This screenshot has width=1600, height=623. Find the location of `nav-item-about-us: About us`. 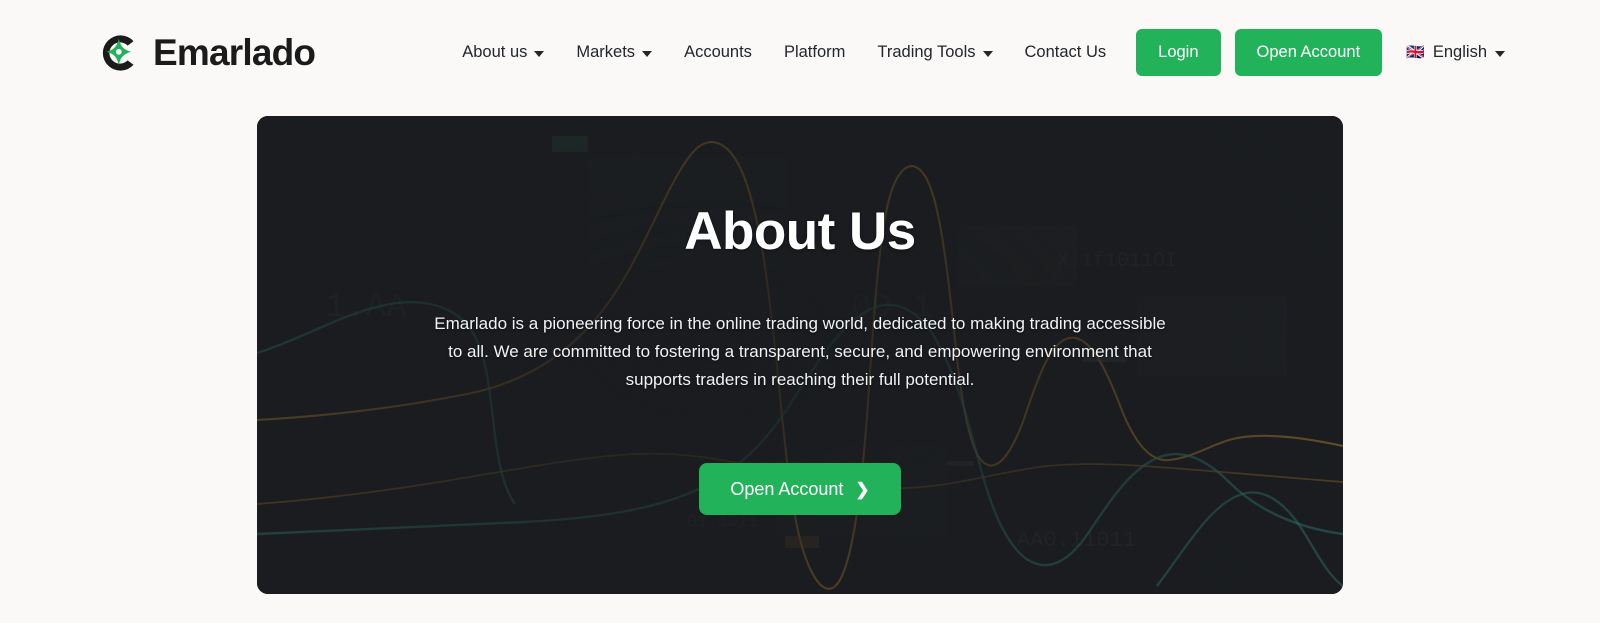

nav-item-about-us: About us is located at coordinates (503, 53).